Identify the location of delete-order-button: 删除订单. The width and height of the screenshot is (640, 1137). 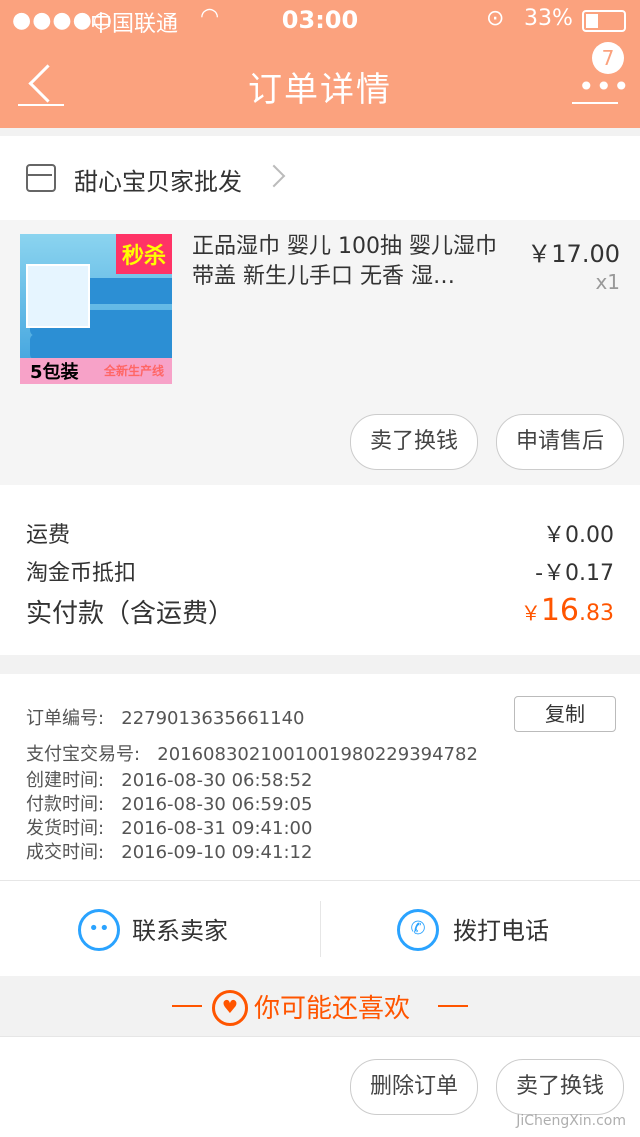
(414, 1087).